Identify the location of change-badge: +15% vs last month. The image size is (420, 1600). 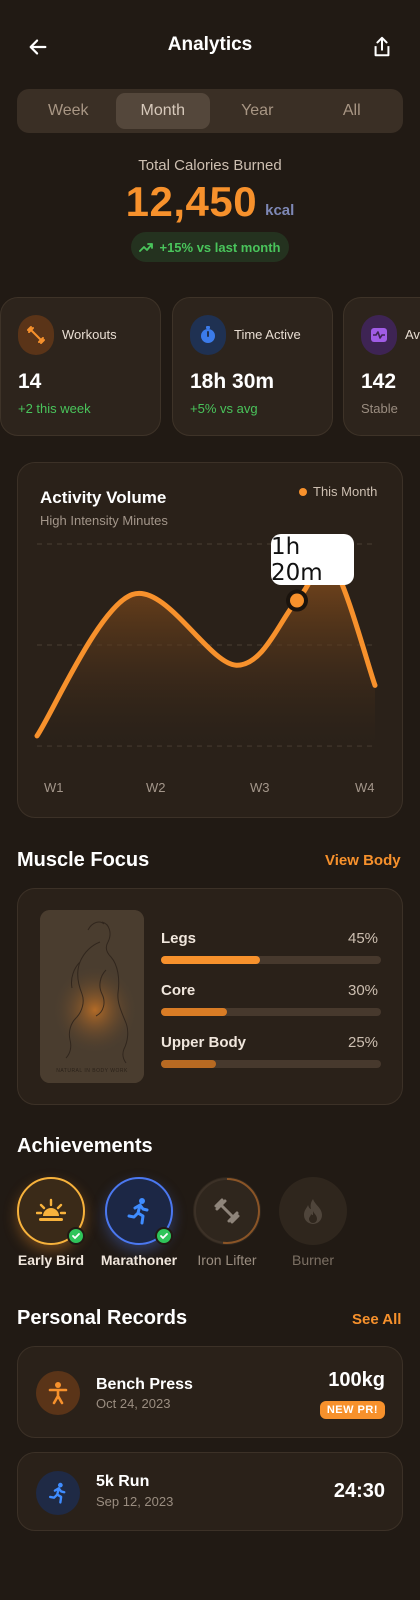
(210, 247).